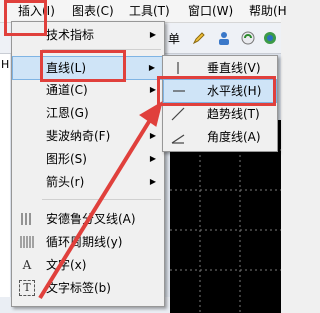 Image resolution: width=320 pixels, height=313 pixels. What do you see at coordinates (67, 113) in the screenshot?
I see `menu-item-label: 江恩(G)` at bounding box center [67, 113].